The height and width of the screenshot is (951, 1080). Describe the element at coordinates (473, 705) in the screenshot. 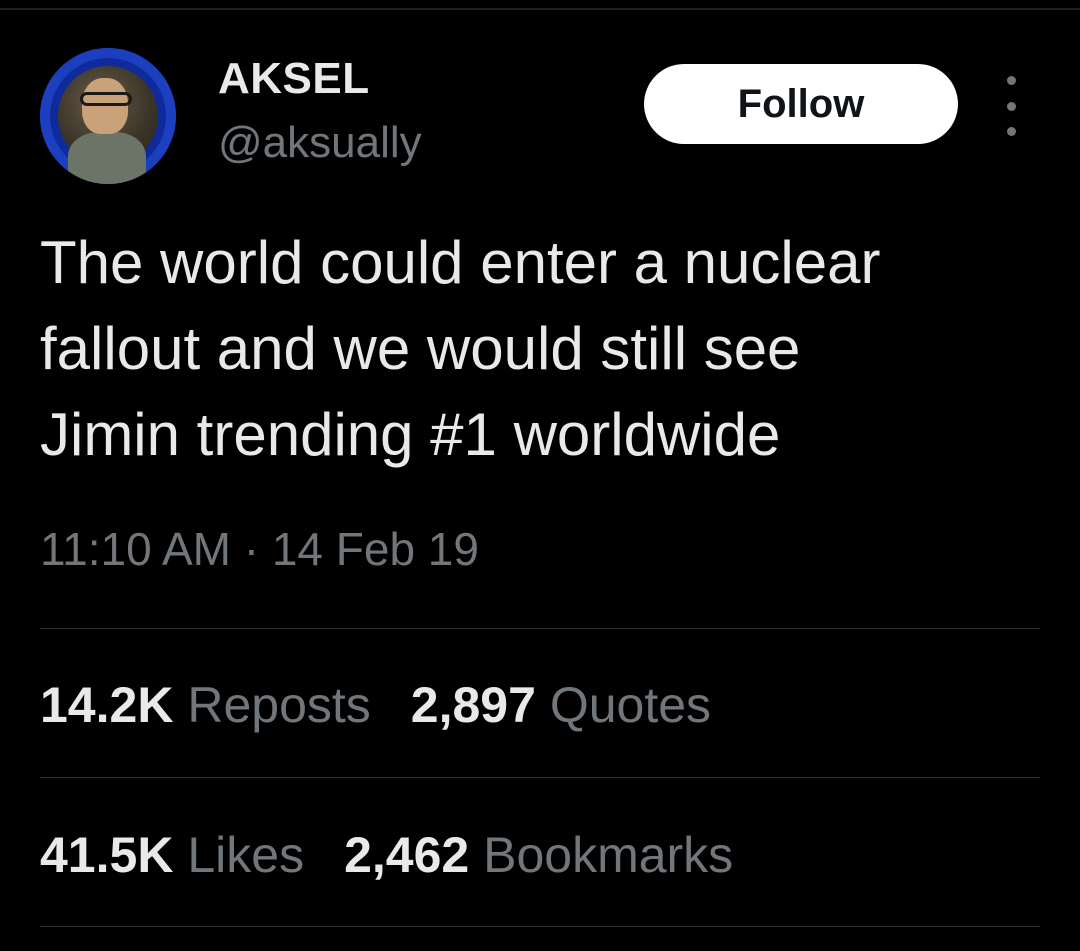

I see `quotes-count: 2,897` at that location.